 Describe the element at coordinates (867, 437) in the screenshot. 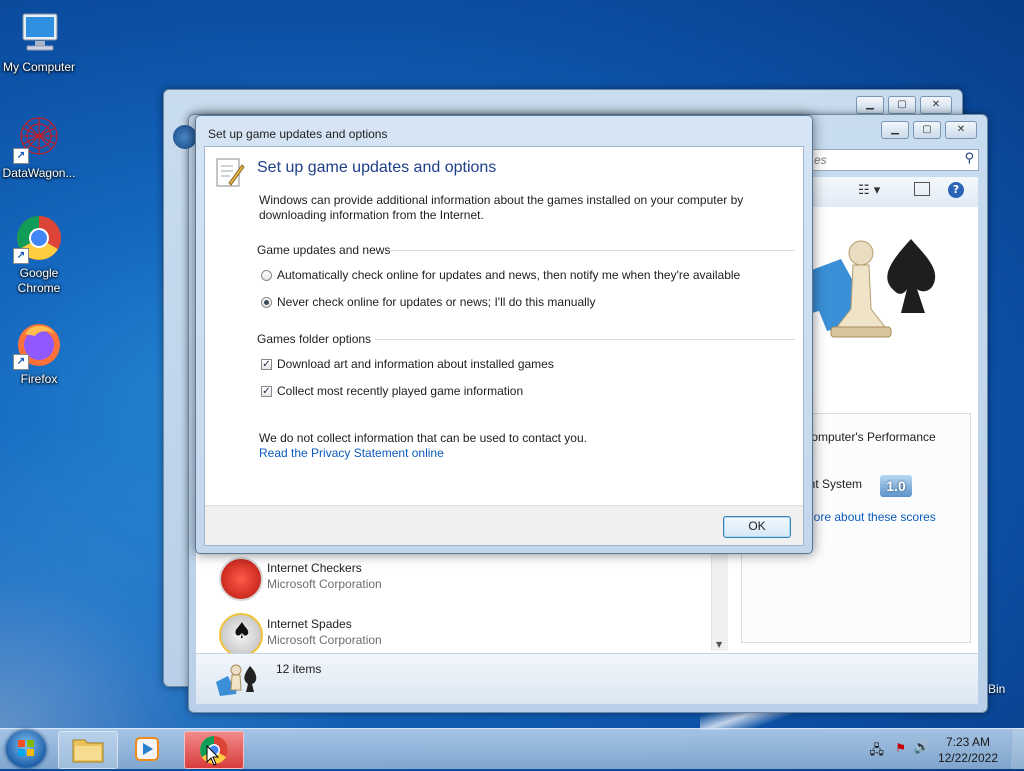

I see `performance-text: r computer's Performance` at that location.